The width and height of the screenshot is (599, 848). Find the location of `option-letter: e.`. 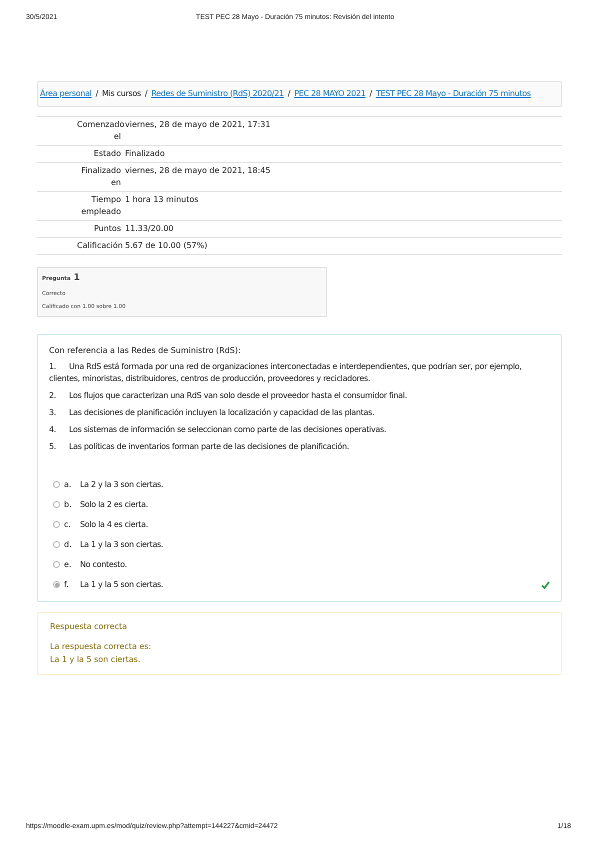

option-letter: e. is located at coordinates (68, 564).